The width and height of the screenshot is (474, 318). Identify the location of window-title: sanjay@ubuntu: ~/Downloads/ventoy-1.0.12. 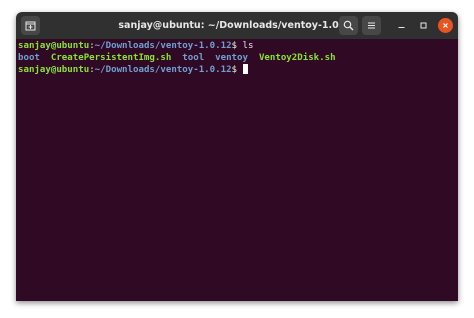
(237, 25).